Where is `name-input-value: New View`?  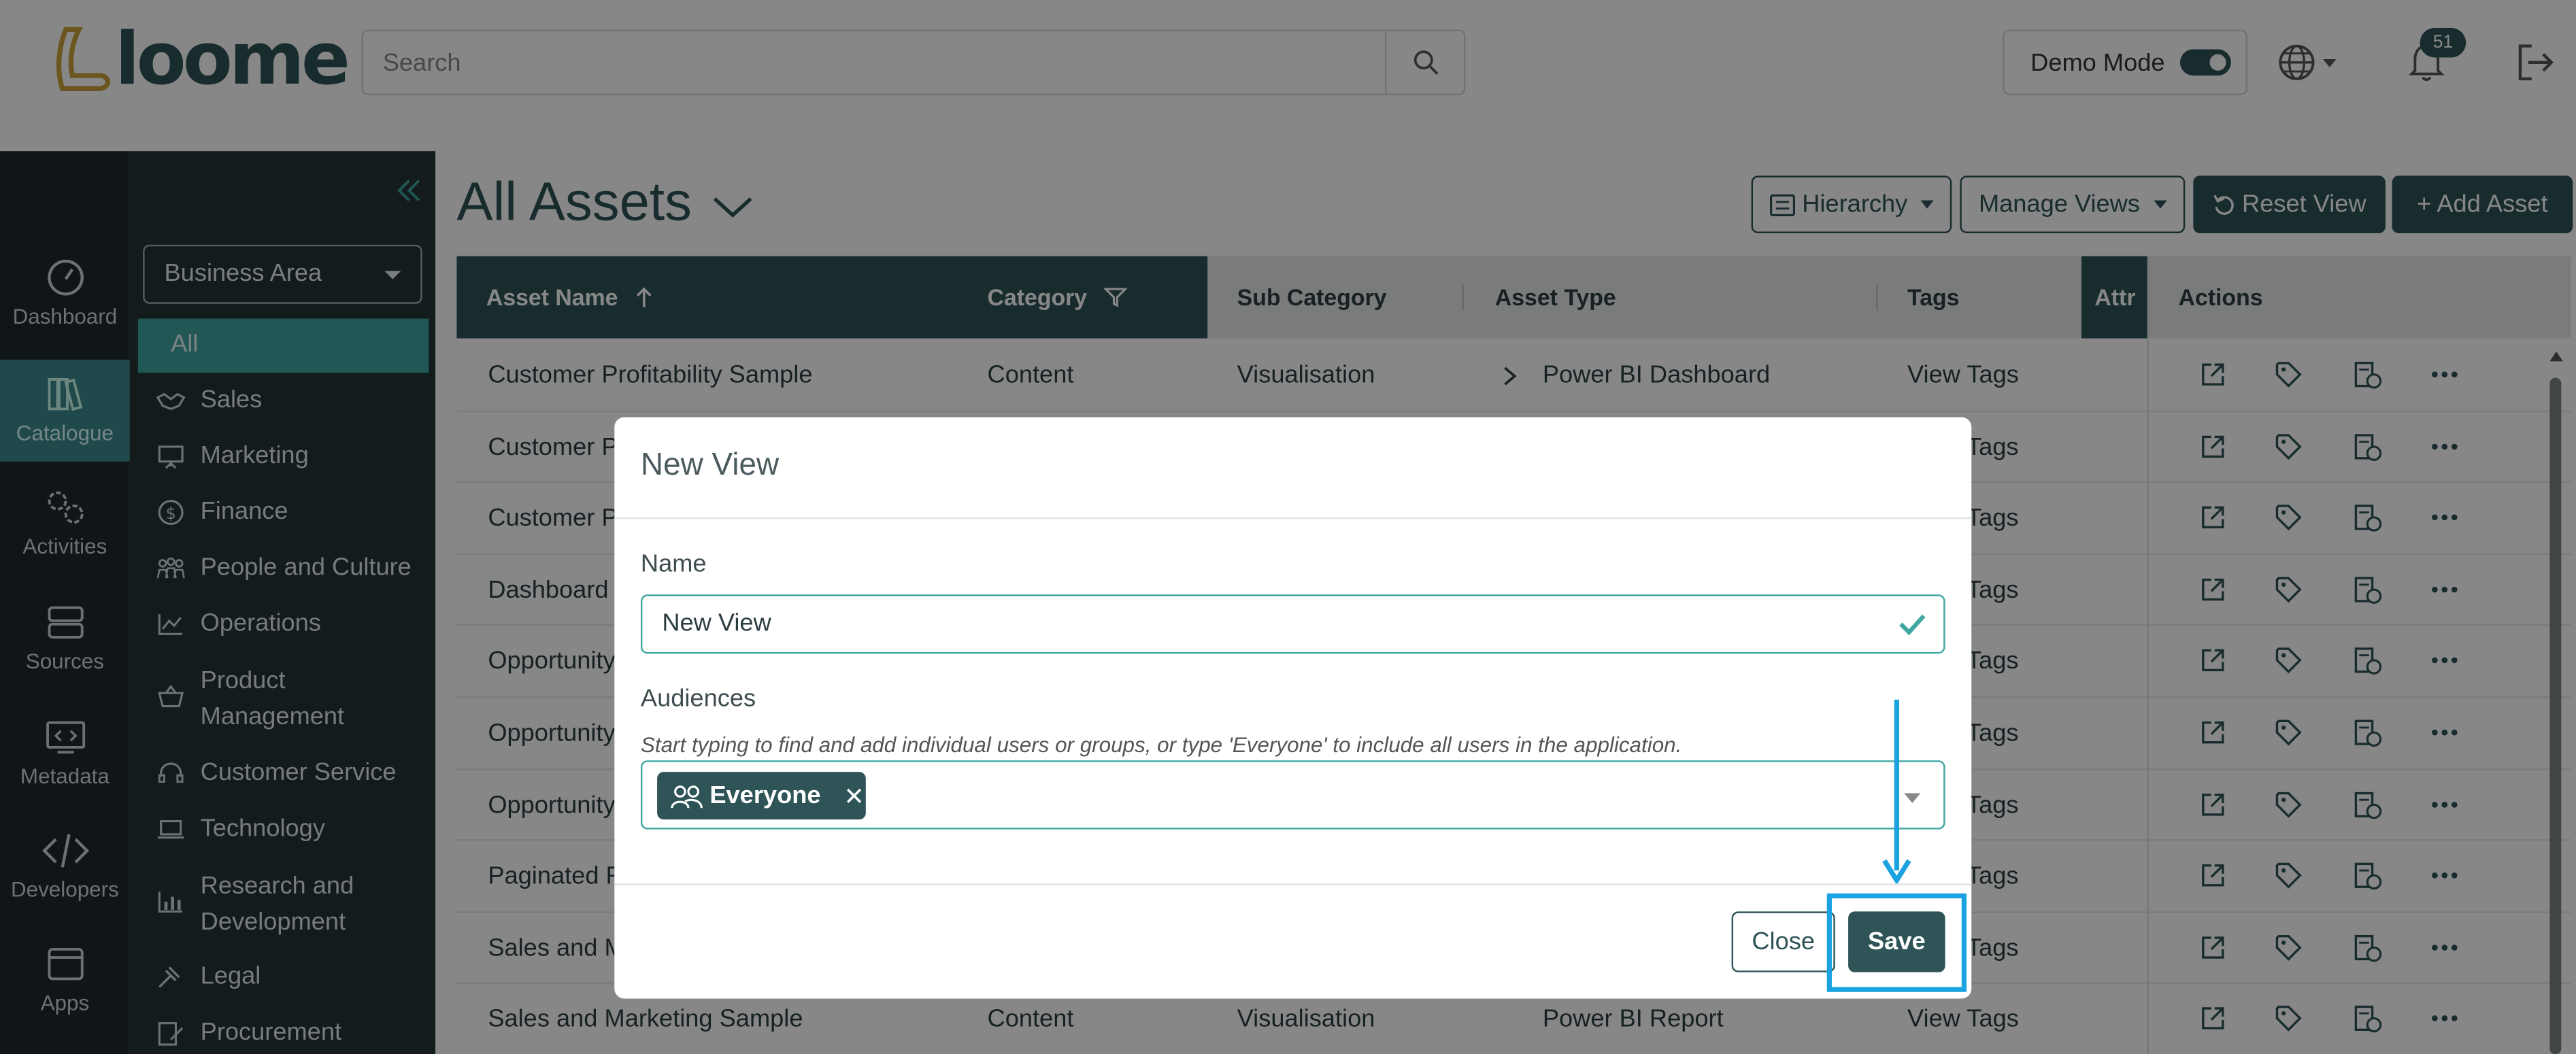 name-input-value: New View is located at coordinates (716, 624).